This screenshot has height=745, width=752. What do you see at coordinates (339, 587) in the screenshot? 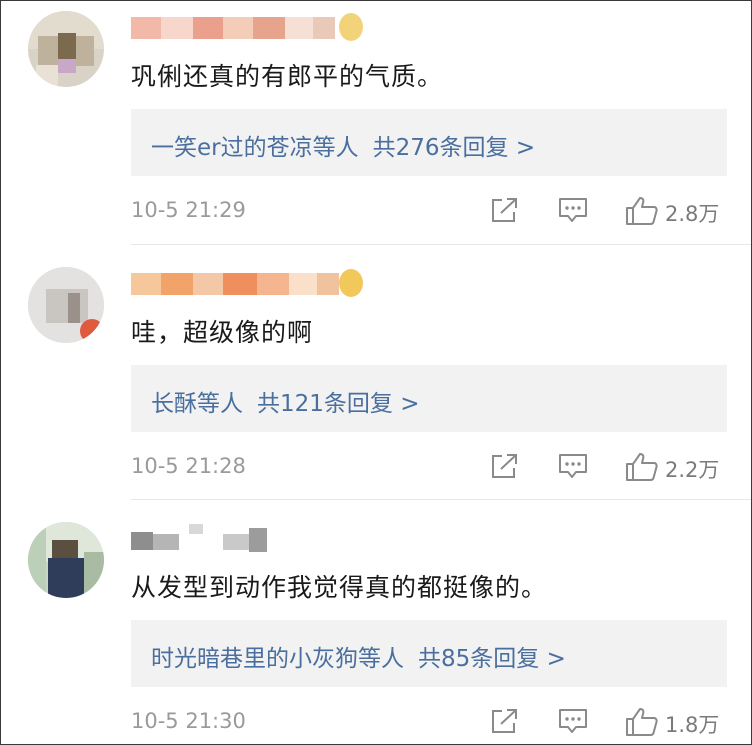
I see `comment-text: 从发型到动作我觉得真的都挺像的。` at bounding box center [339, 587].